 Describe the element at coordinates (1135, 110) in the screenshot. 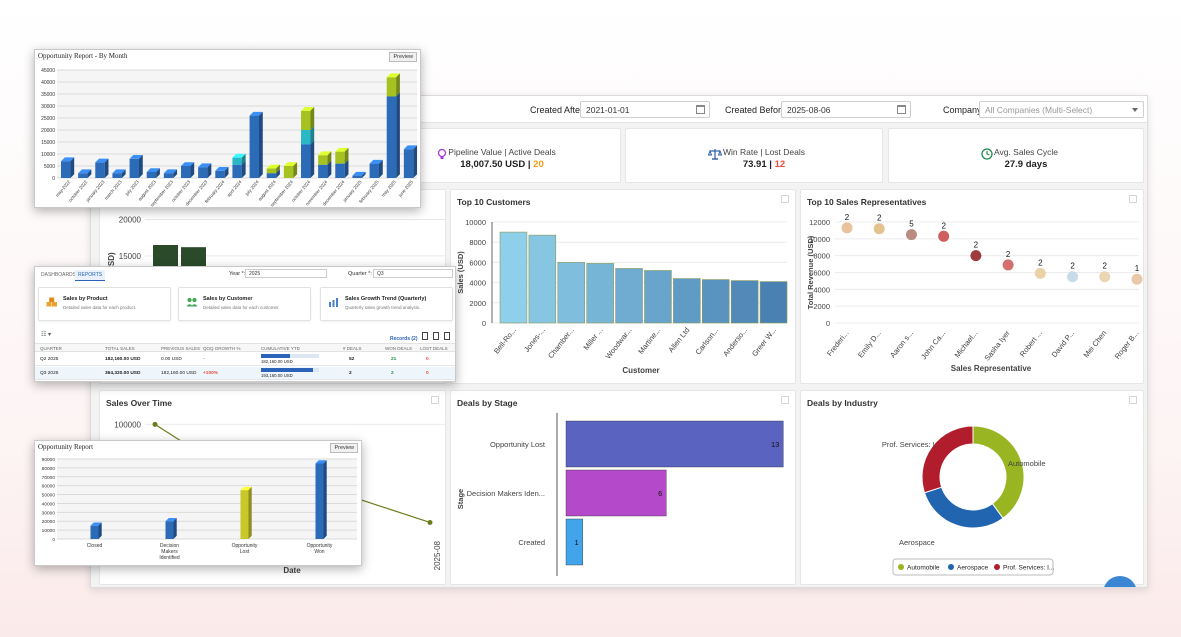

I see `chevron-down-icon` at that location.